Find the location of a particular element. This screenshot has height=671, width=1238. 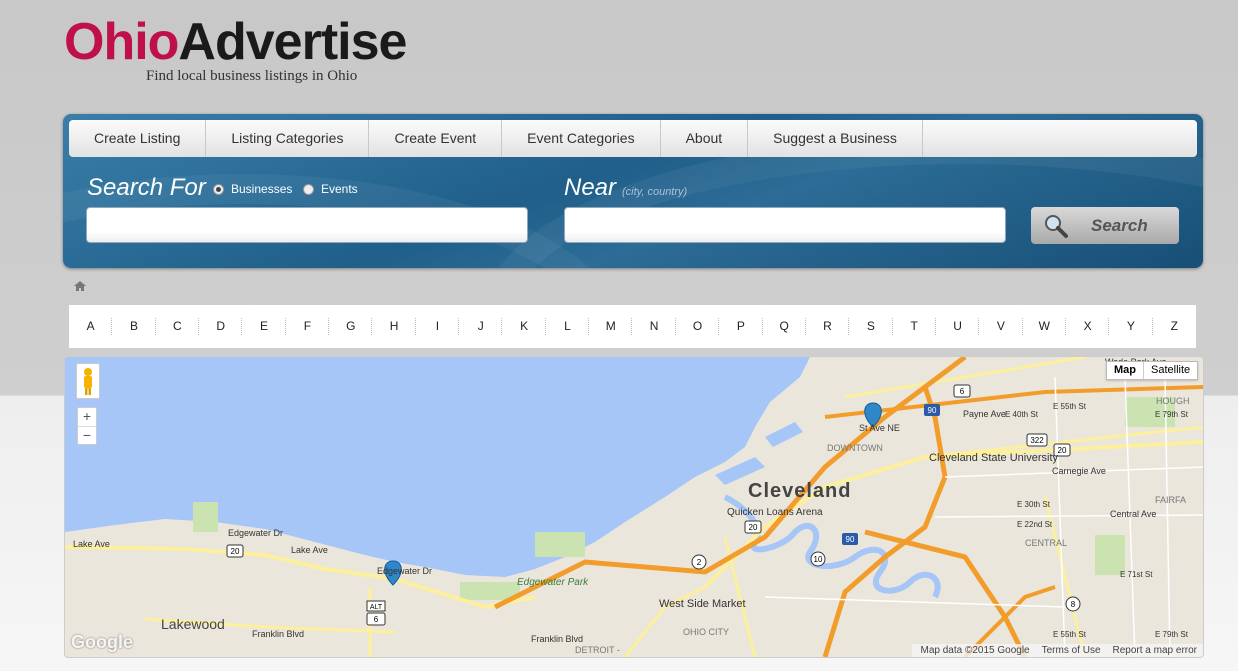

letter-m: M is located at coordinates (611, 326).